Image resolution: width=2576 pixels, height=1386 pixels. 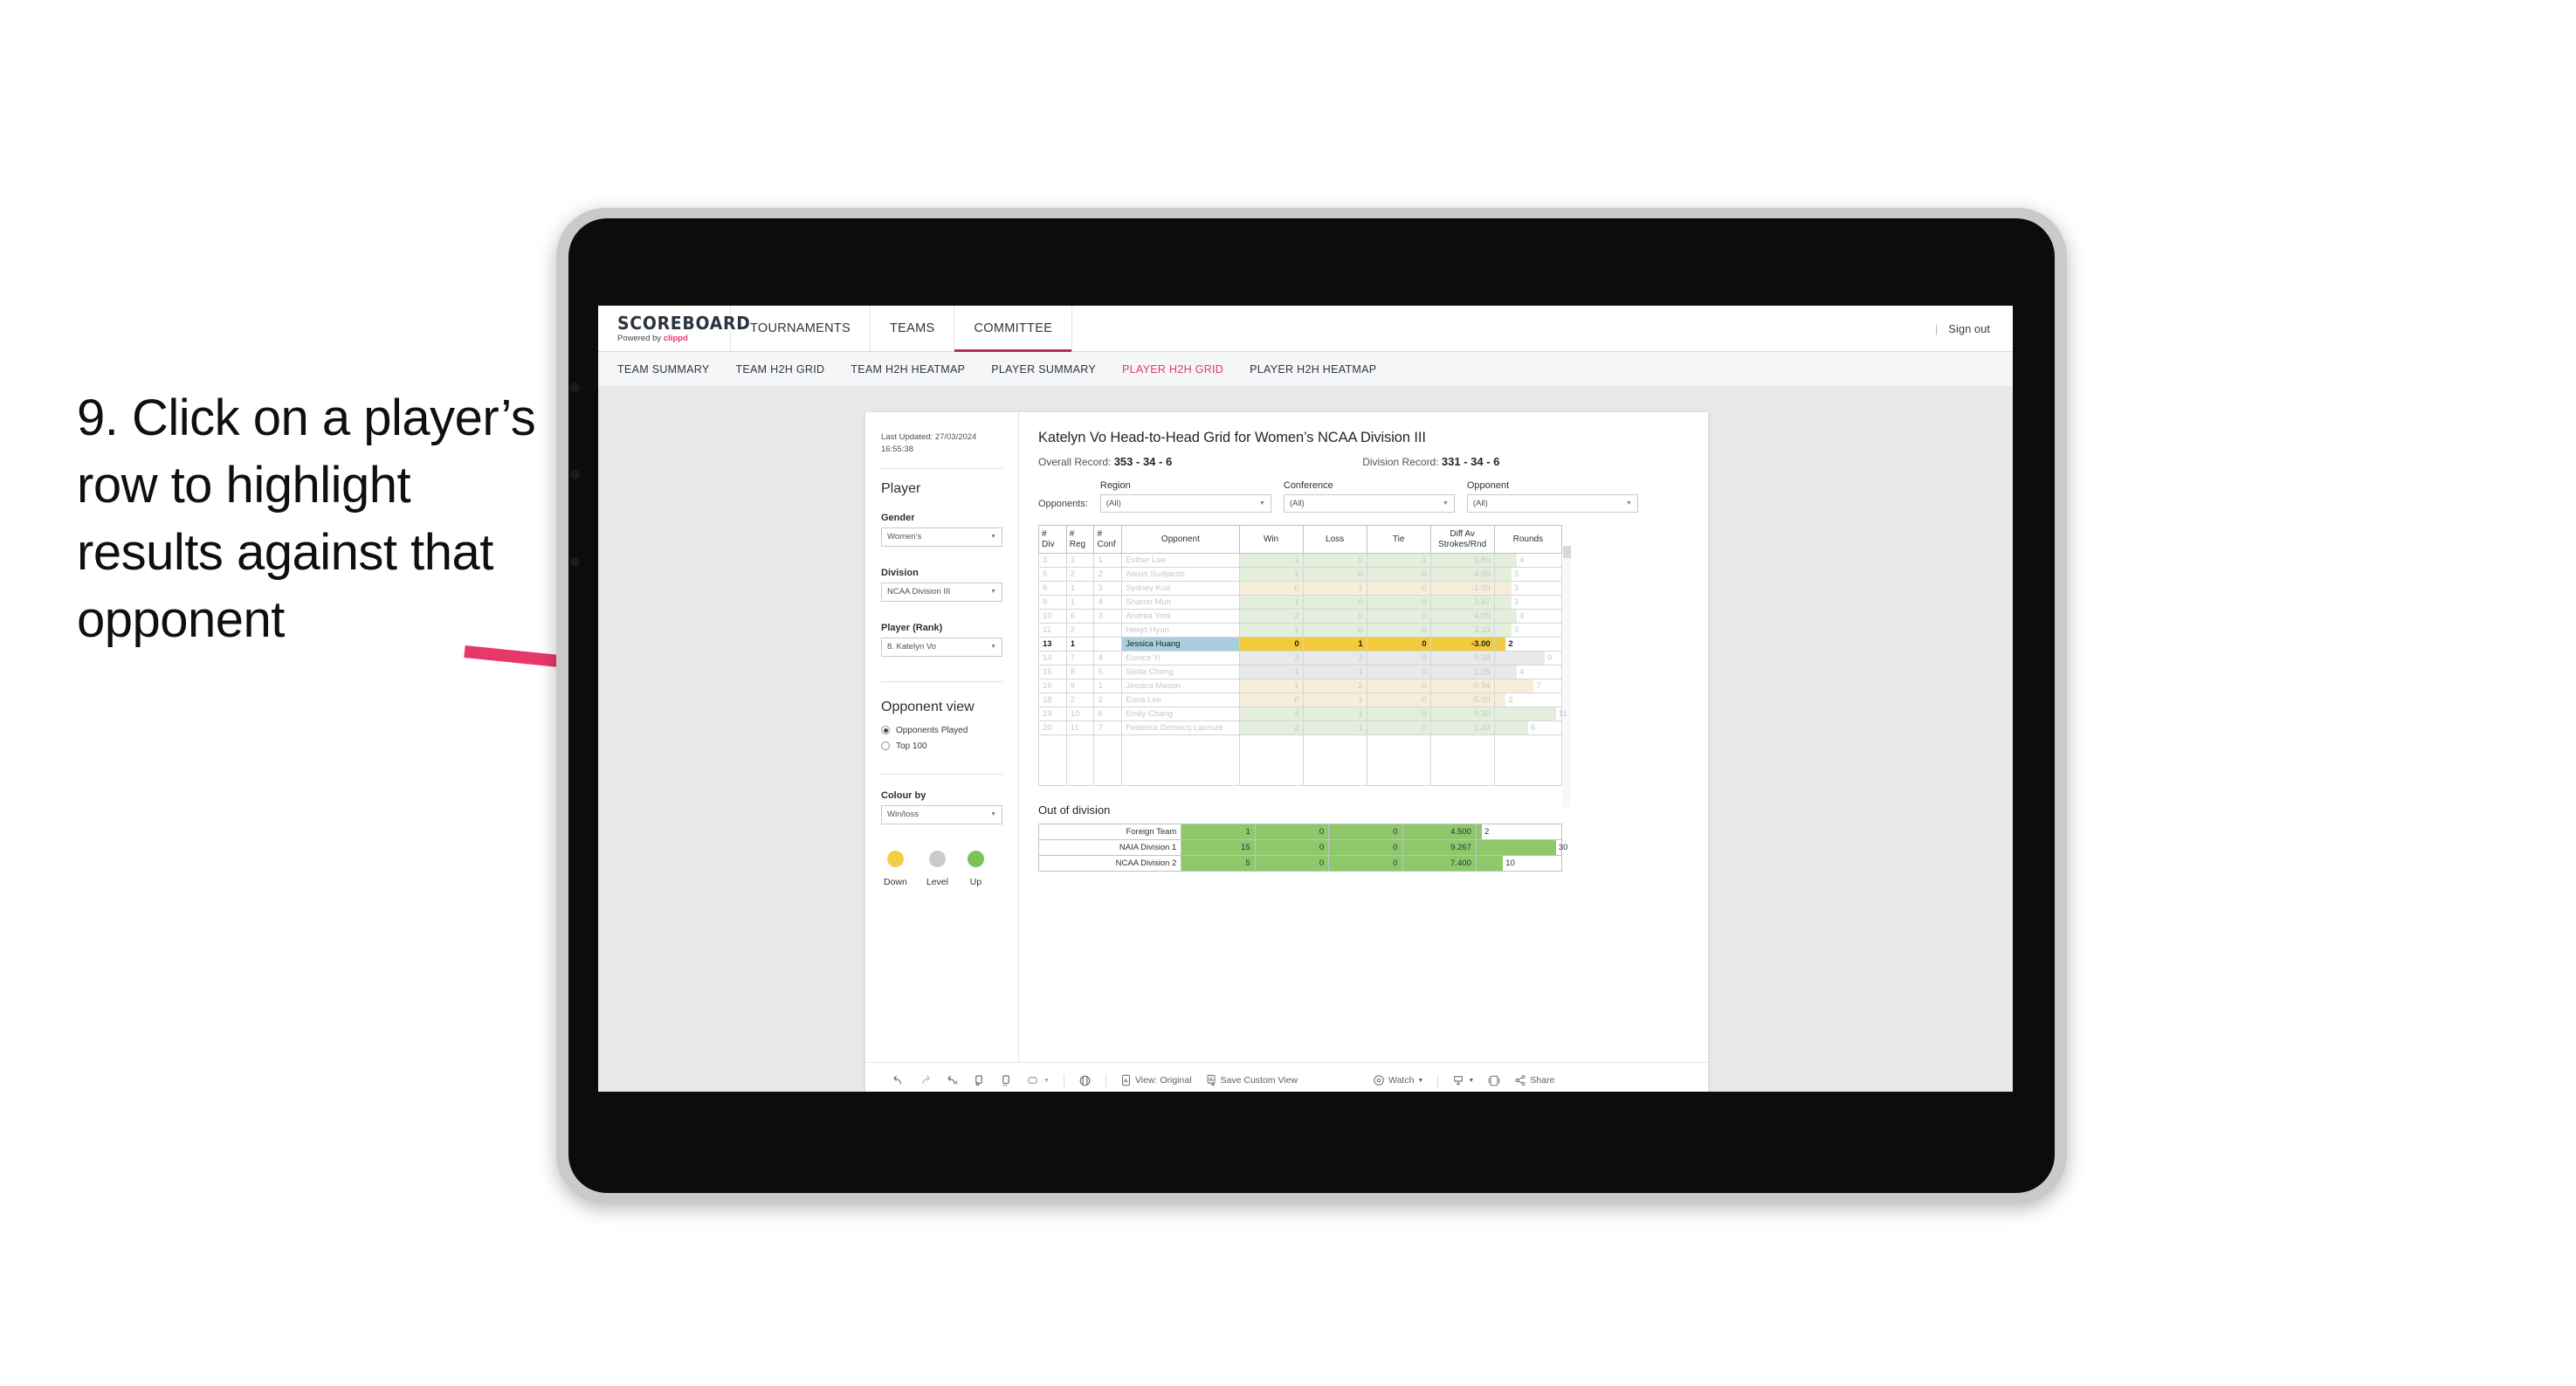 I want to click on redo-button, so click(x=925, y=1080).